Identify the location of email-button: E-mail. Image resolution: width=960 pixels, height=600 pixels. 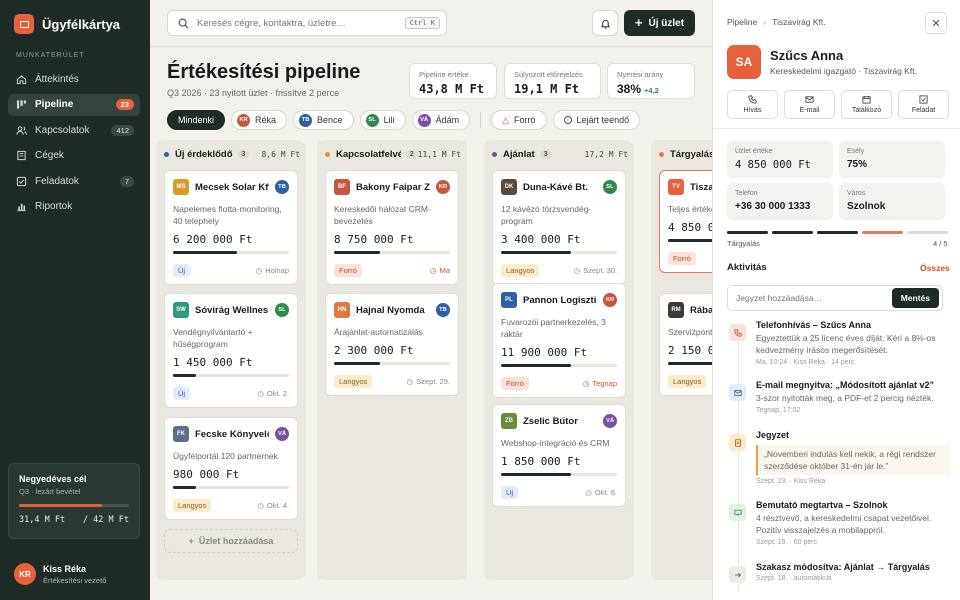
(809, 104).